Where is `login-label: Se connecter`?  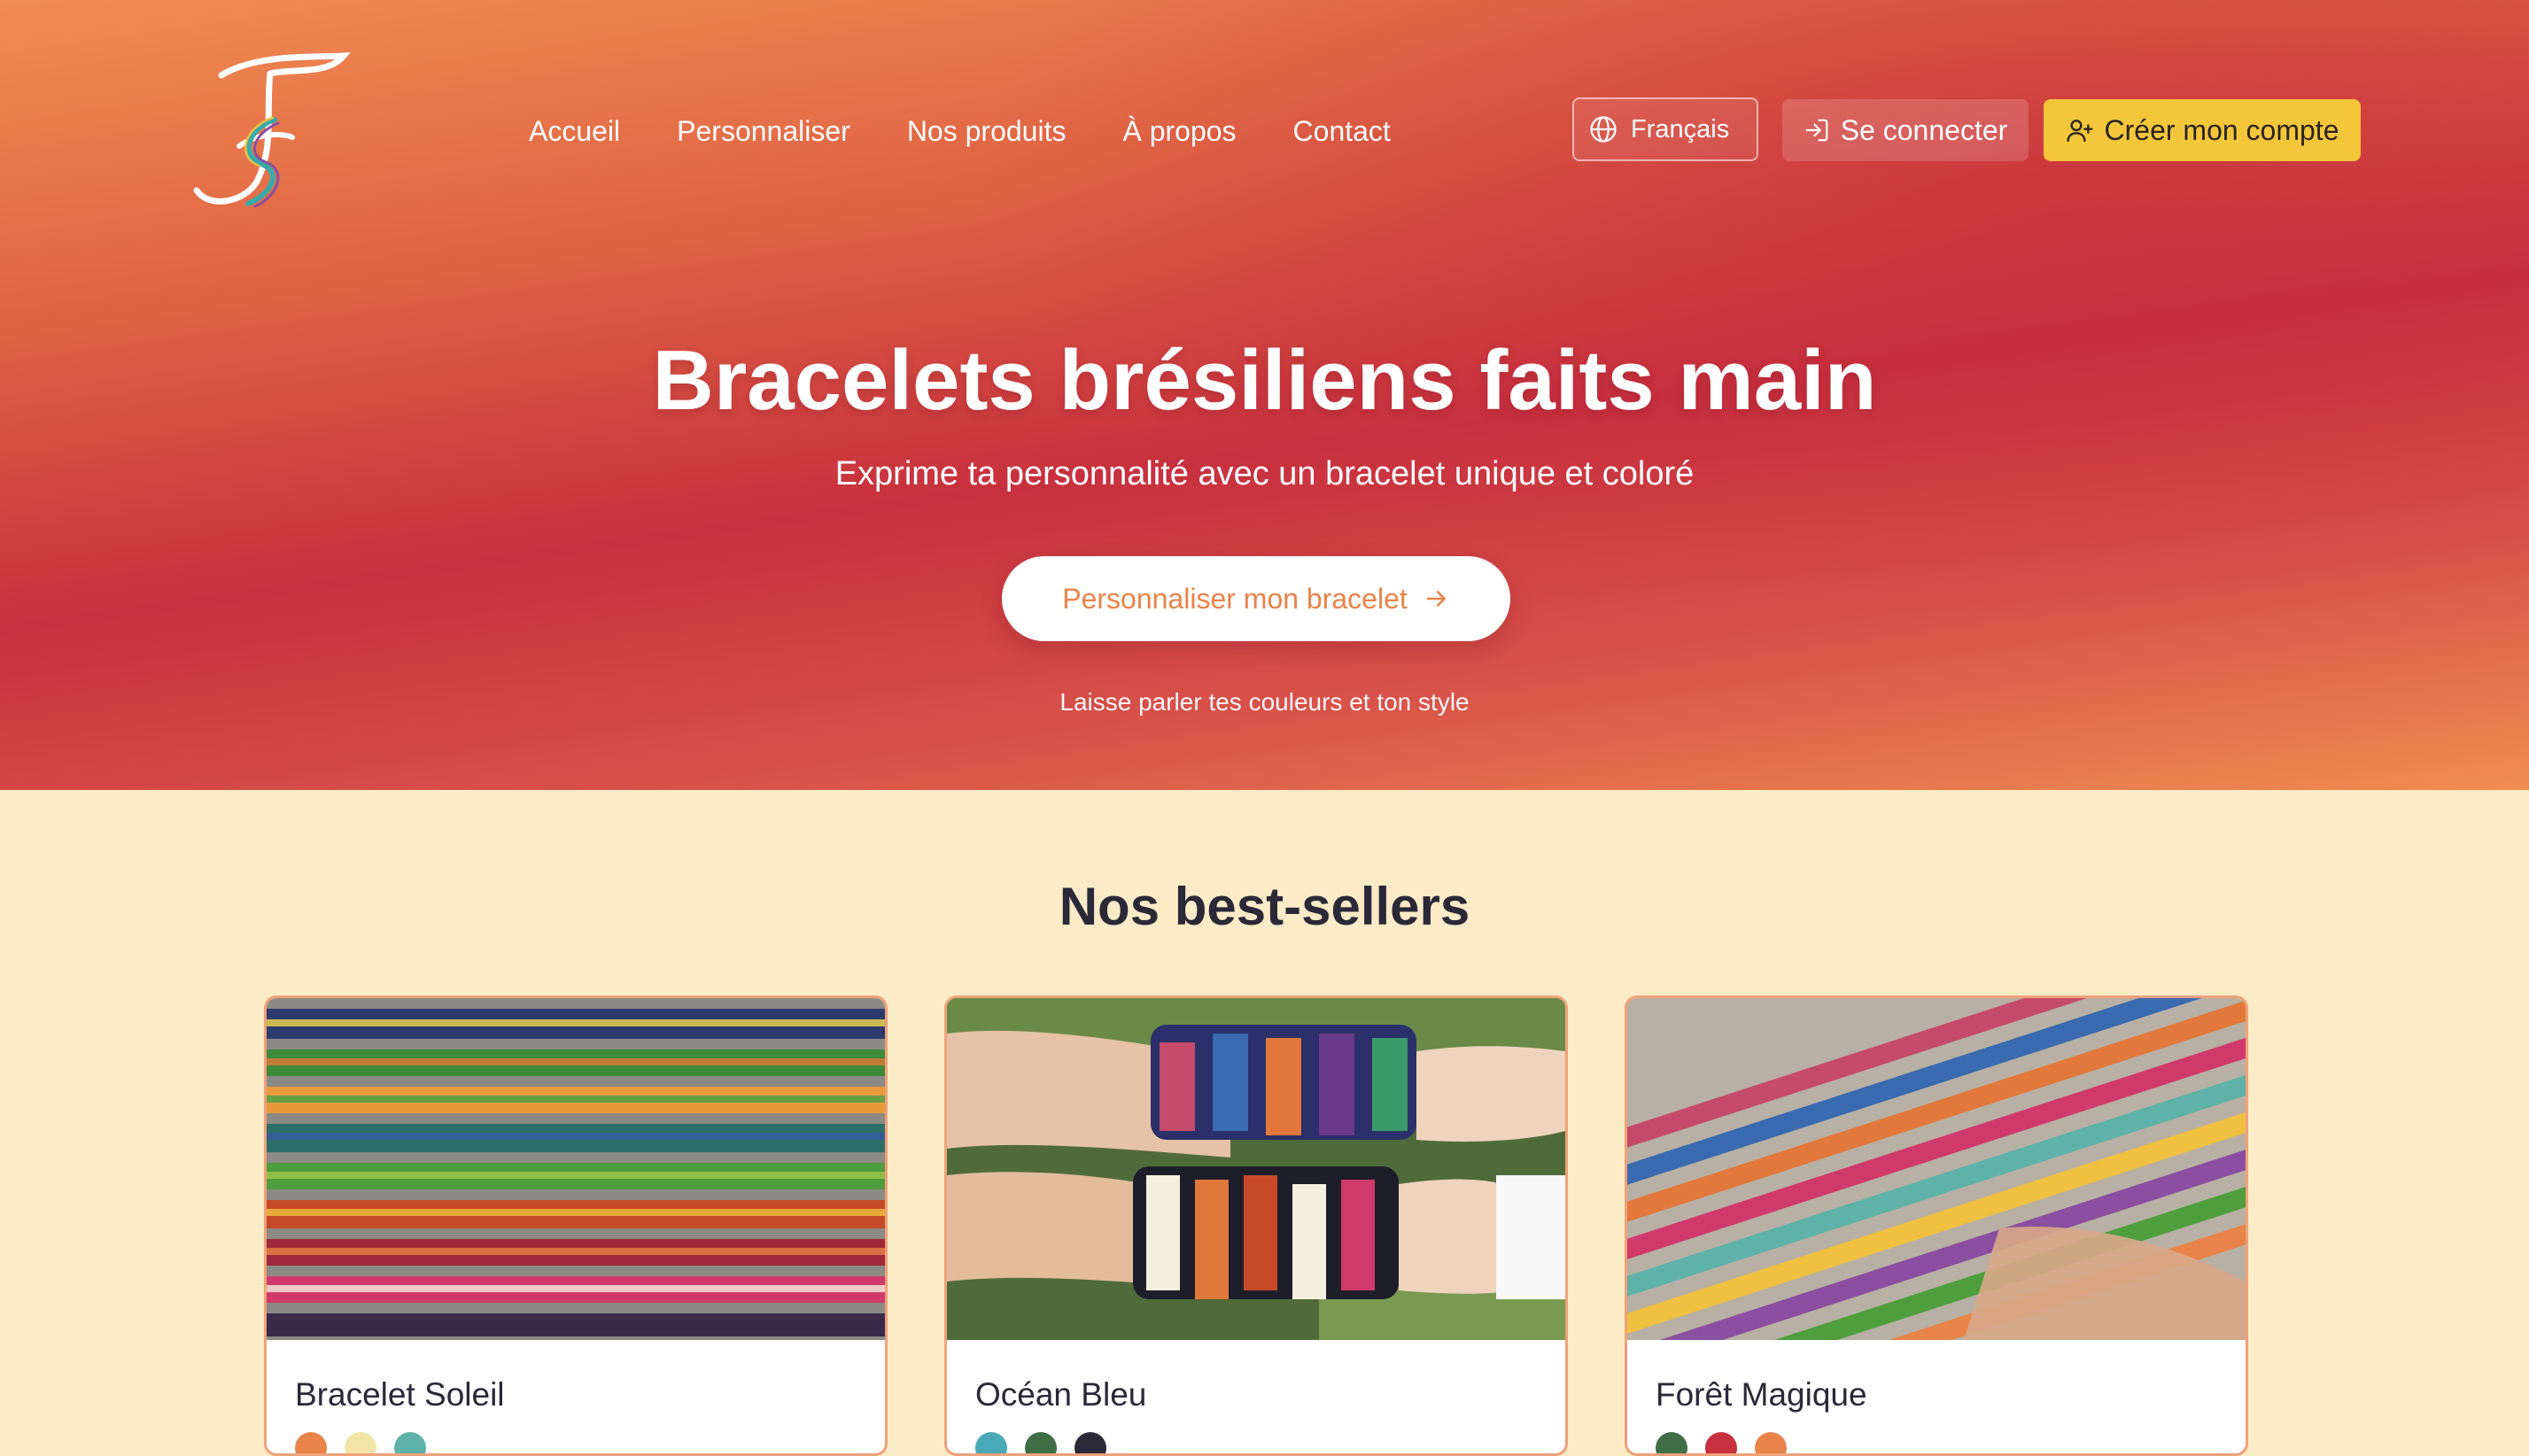 login-label: Se connecter is located at coordinates (1924, 129).